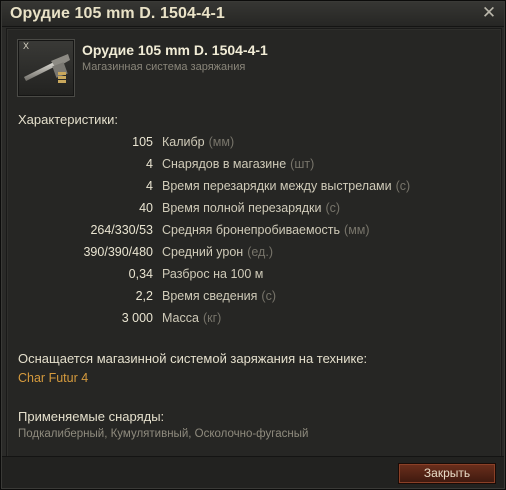 This screenshot has height=490, width=506. What do you see at coordinates (266, 230) in the screenshot?
I see `stat-name: Средняя бронепробиваемость (мм)` at bounding box center [266, 230].